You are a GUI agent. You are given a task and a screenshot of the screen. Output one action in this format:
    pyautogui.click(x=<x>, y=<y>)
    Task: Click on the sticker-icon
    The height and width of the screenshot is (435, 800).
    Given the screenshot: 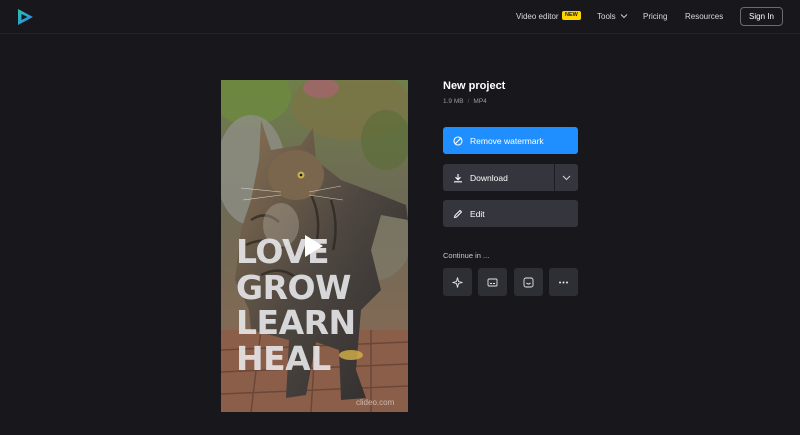 What is the action you would take?
    pyautogui.click(x=528, y=282)
    